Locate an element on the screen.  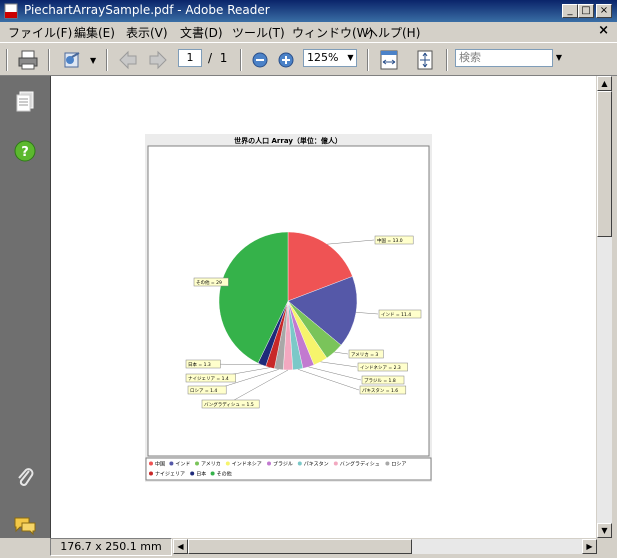
legend-item-9: 日本 is located at coordinates (201, 474).